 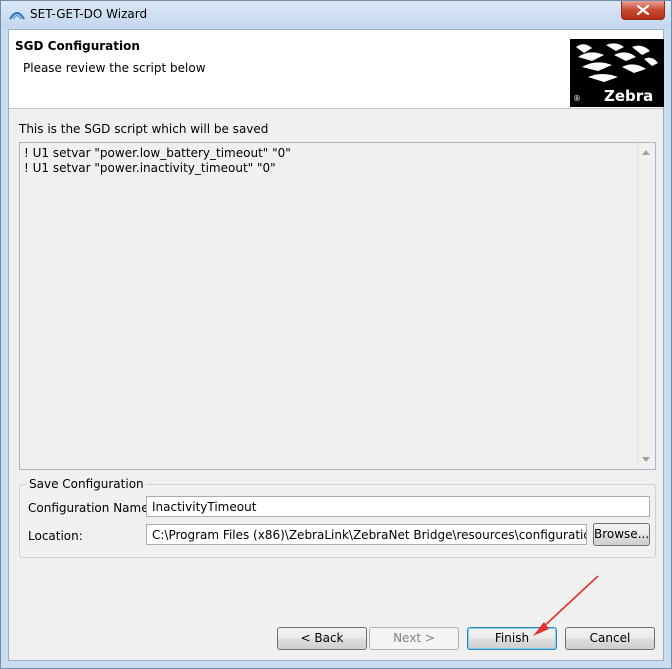 I want to click on page-subtitle: Please review the script below, so click(x=114, y=68).